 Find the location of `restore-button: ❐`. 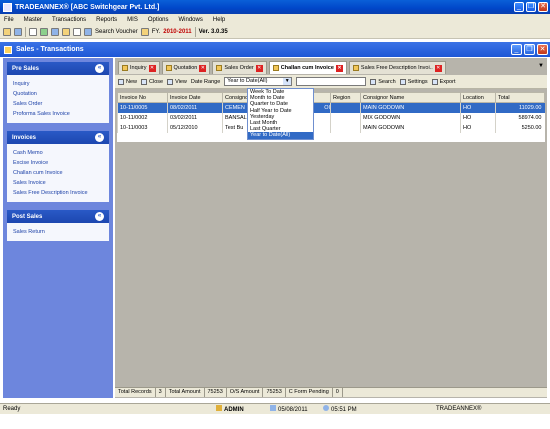

restore-button: ❐ is located at coordinates (531, 7).